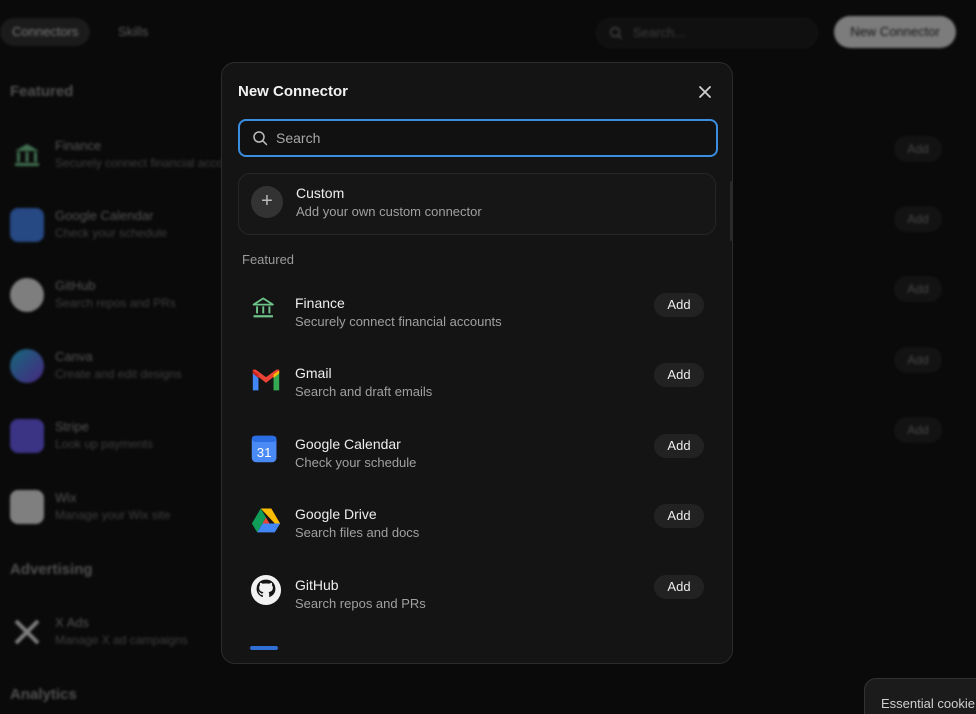 This screenshot has width=976, height=714. Describe the element at coordinates (66, 497) in the screenshot. I see `item-title: Wix` at that location.